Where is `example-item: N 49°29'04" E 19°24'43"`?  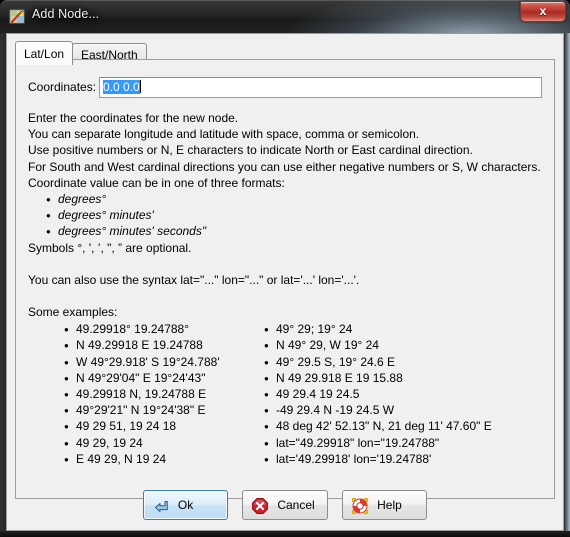
example-item: N 49°29'04" E 19°24'43" is located at coordinates (142, 378).